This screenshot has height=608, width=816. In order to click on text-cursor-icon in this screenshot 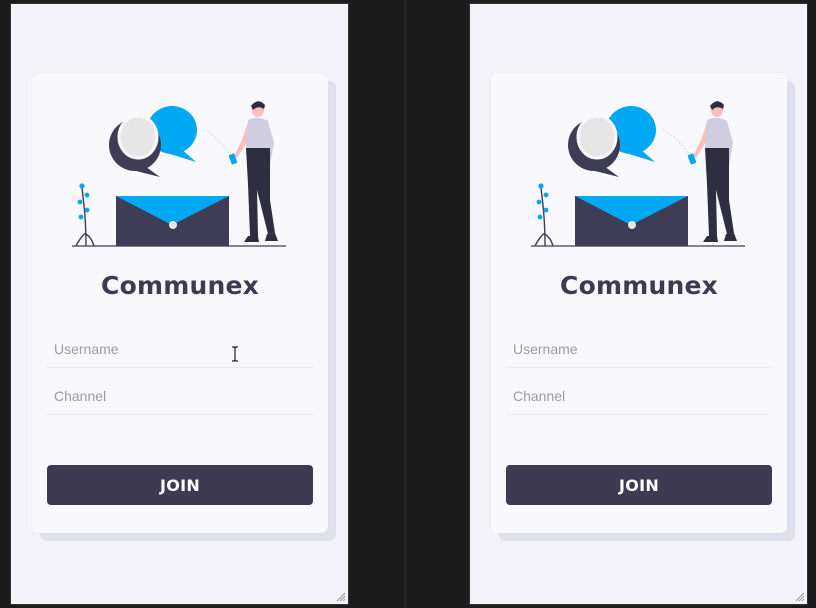, I will do `click(235, 354)`.